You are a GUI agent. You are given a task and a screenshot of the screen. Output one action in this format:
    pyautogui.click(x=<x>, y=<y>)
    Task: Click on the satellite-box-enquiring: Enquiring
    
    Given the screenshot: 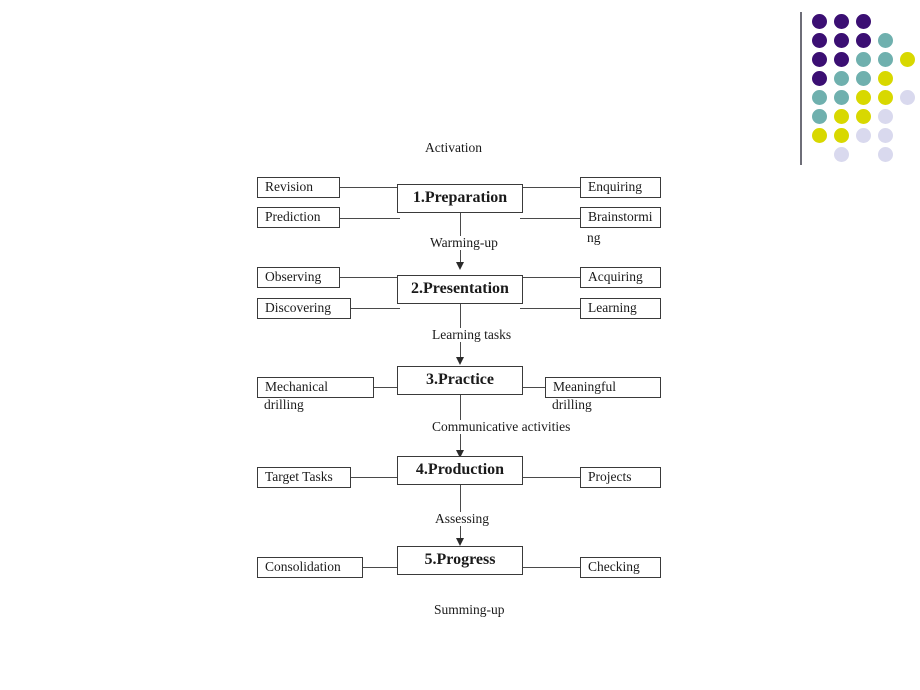 What is the action you would take?
    pyautogui.click(x=620, y=187)
    